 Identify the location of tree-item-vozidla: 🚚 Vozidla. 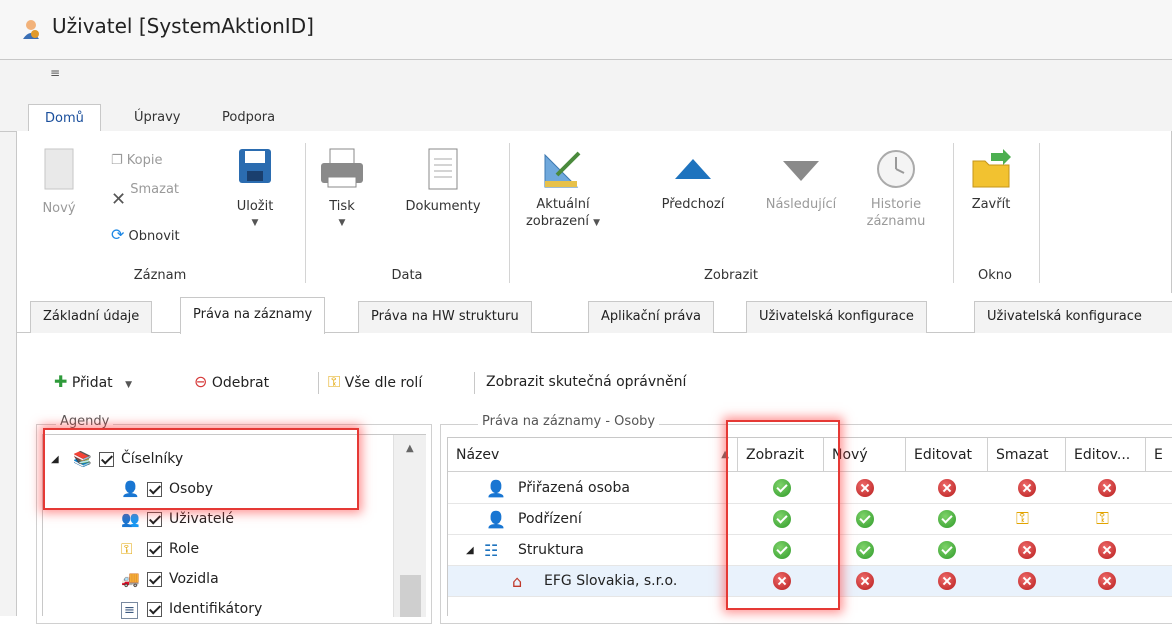
(218, 580).